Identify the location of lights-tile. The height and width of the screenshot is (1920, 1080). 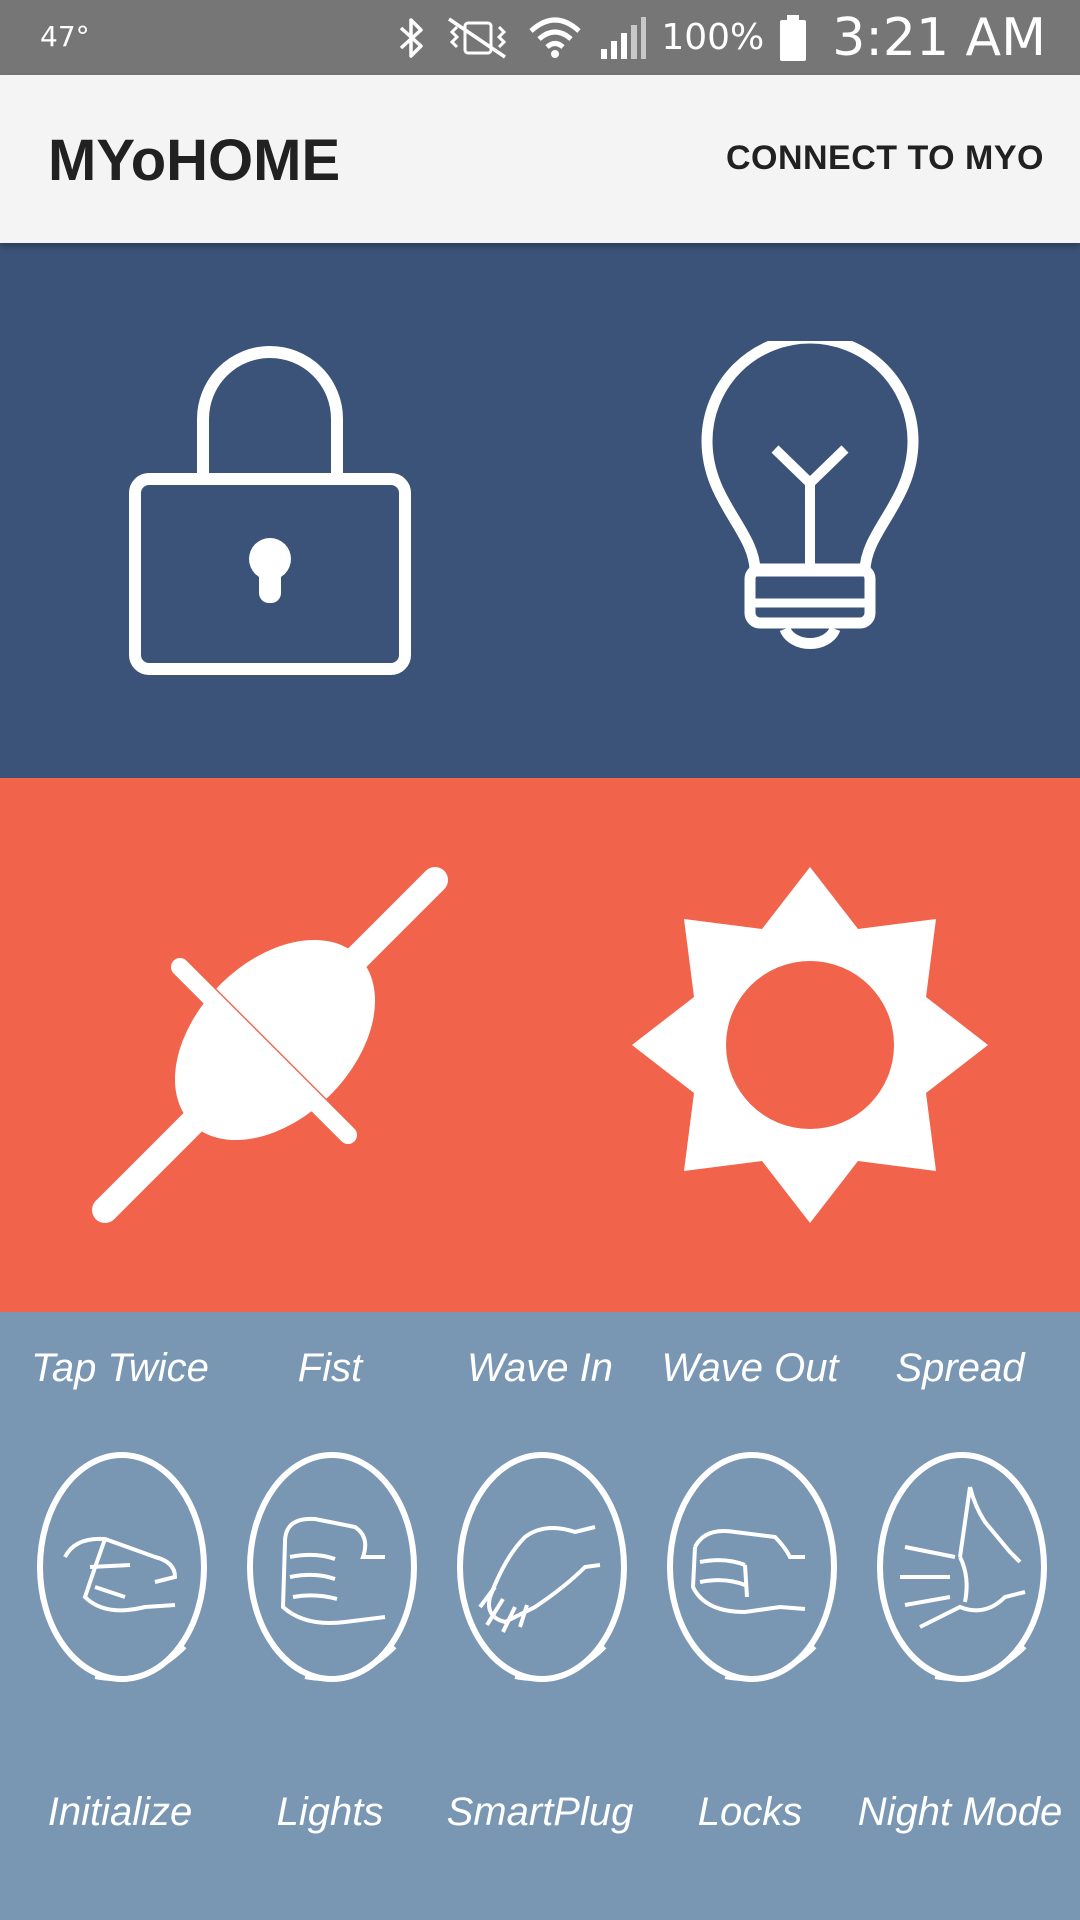
(810, 510).